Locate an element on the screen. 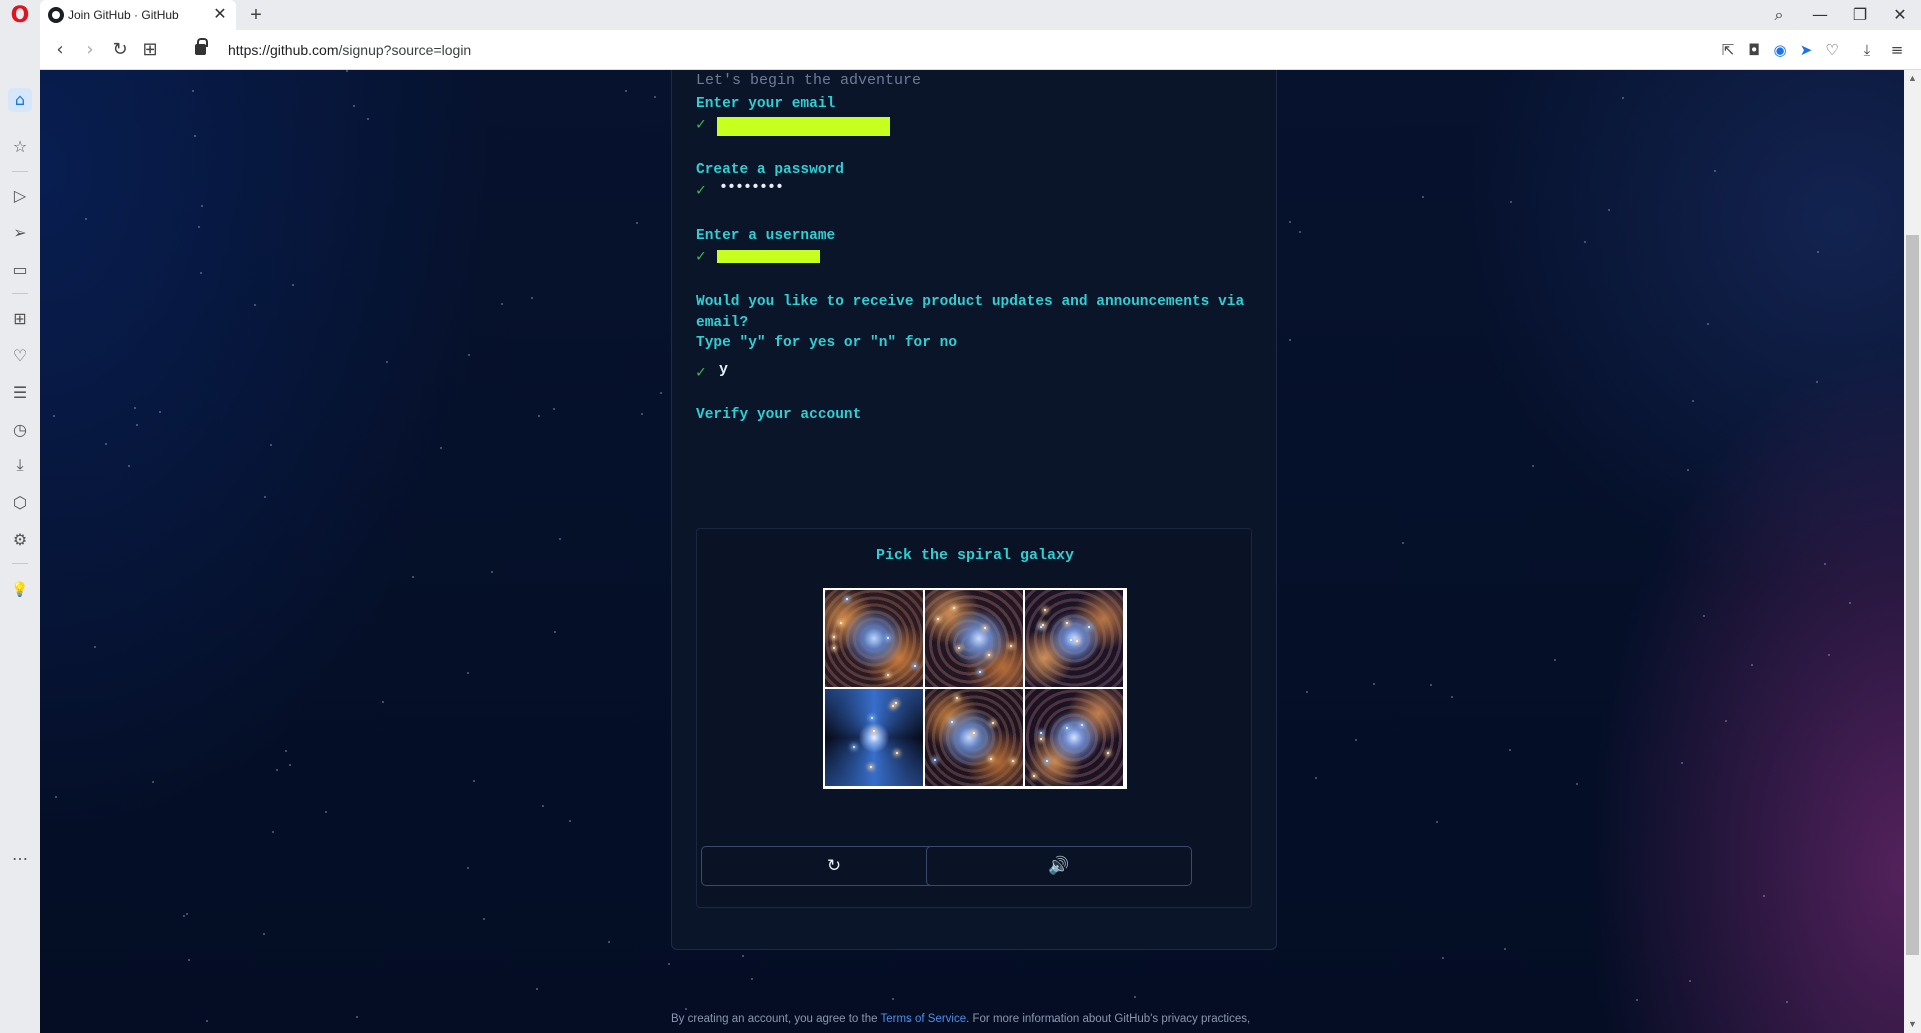 This screenshot has width=1921, height=1033. captcha-audio-button: 🔊 is located at coordinates (1059, 866).